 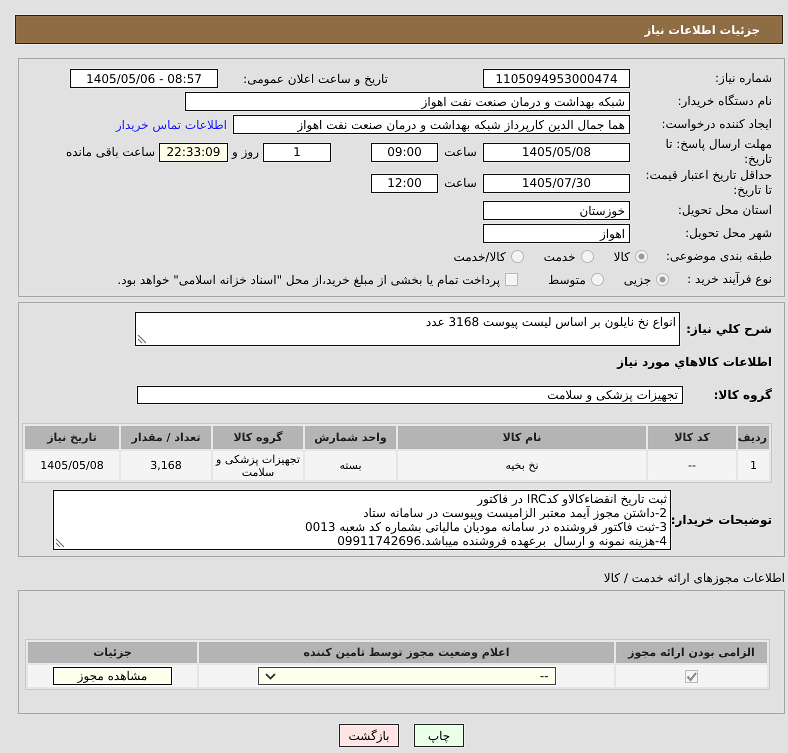 What do you see at coordinates (694, 362) in the screenshot?
I see `section-title: اطلاعات کالاهاي مورد نياز` at bounding box center [694, 362].